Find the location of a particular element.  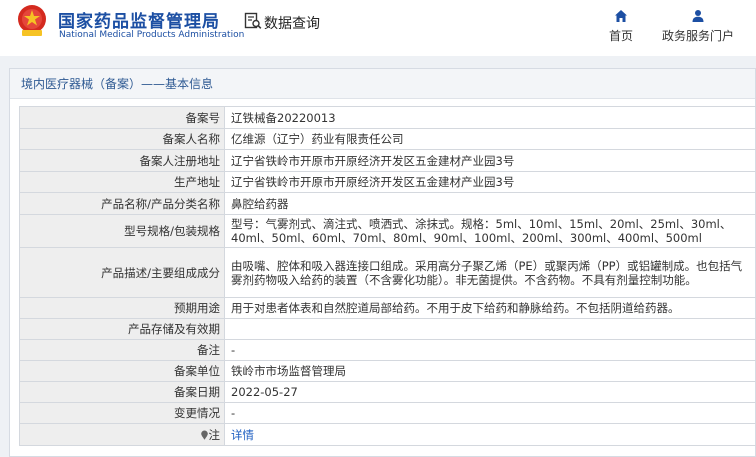

row-label: 预期用途 is located at coordinates (122, 308).